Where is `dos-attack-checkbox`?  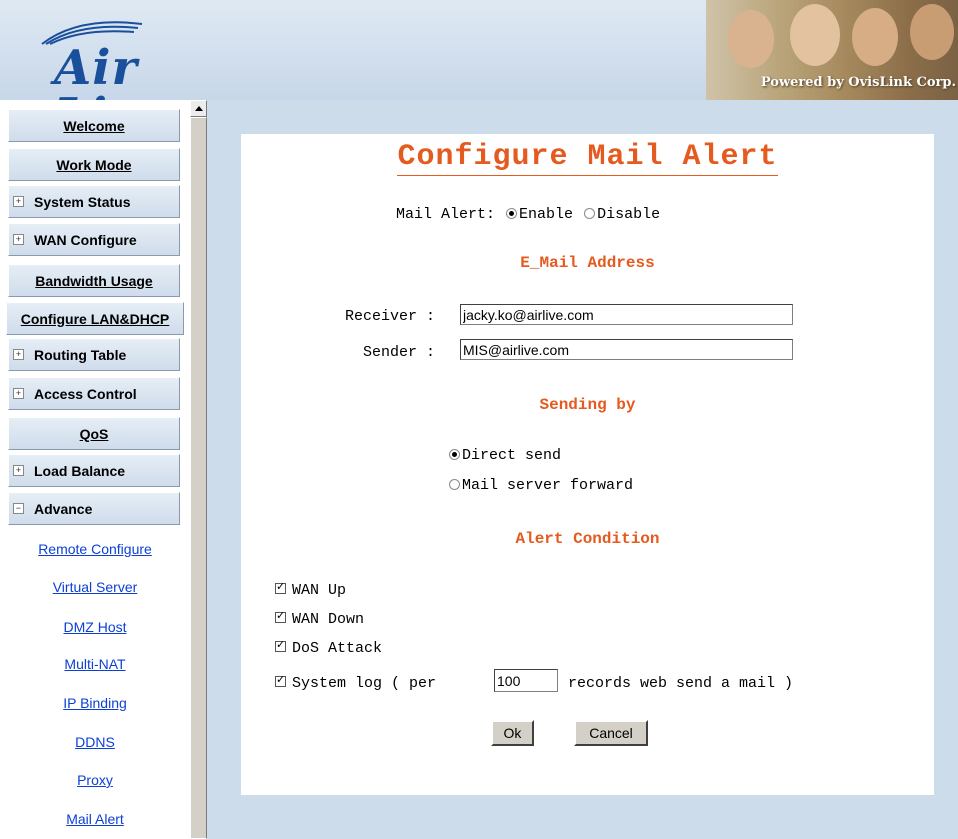 dos-attack-checkbox is located at coordinates (280, 645).